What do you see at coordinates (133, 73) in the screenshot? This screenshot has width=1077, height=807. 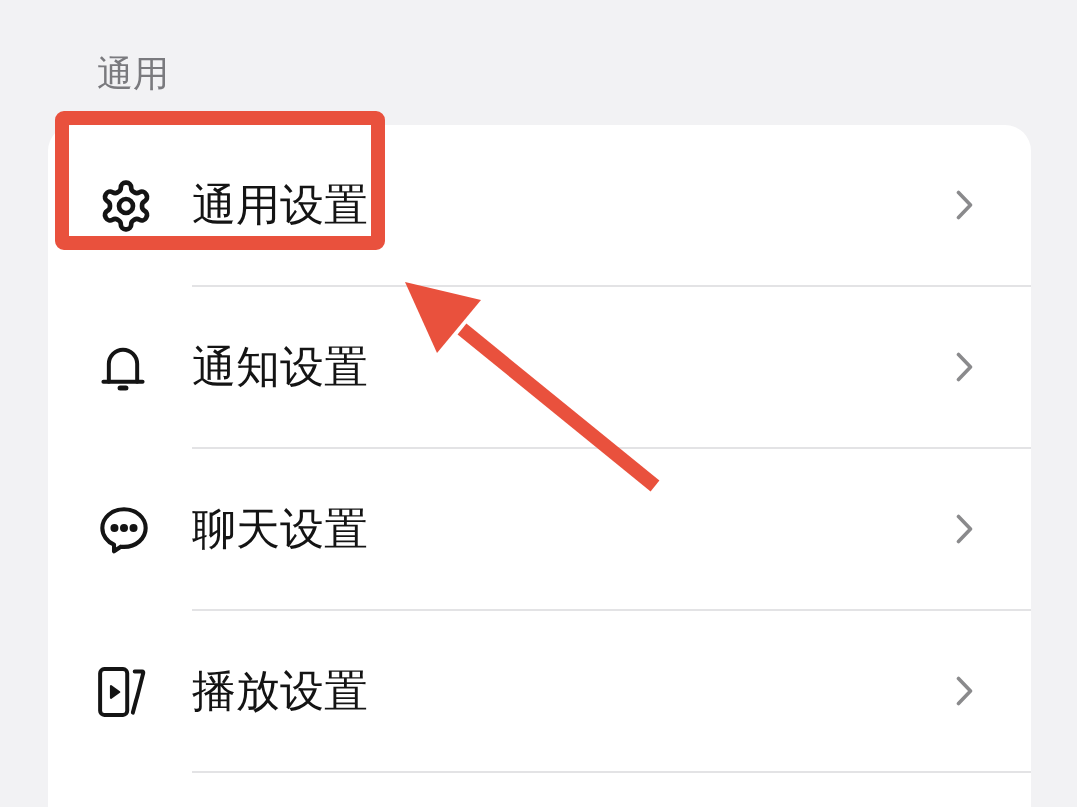 I see `section-title: 通用` at bounding box center [133, 73].